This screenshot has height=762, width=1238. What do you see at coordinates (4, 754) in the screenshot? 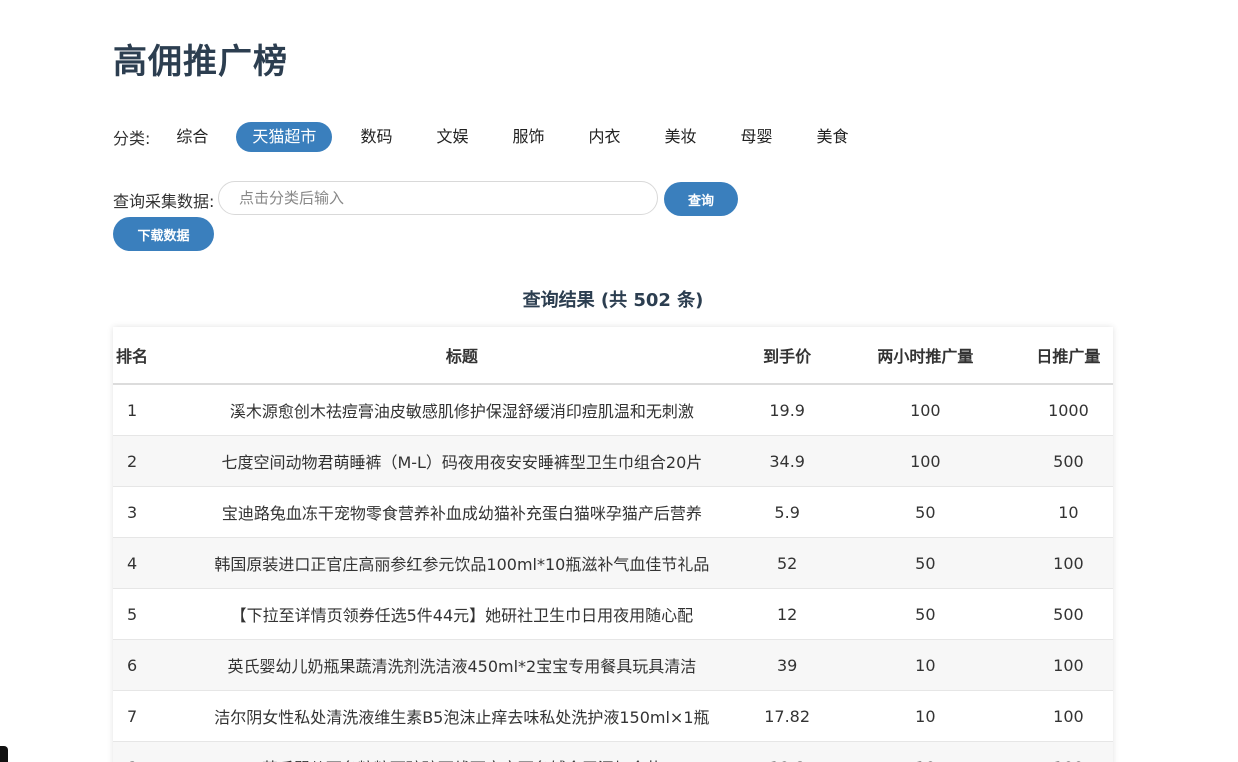
I see `corner-overlay-tab` at bounding box center [4, 754].